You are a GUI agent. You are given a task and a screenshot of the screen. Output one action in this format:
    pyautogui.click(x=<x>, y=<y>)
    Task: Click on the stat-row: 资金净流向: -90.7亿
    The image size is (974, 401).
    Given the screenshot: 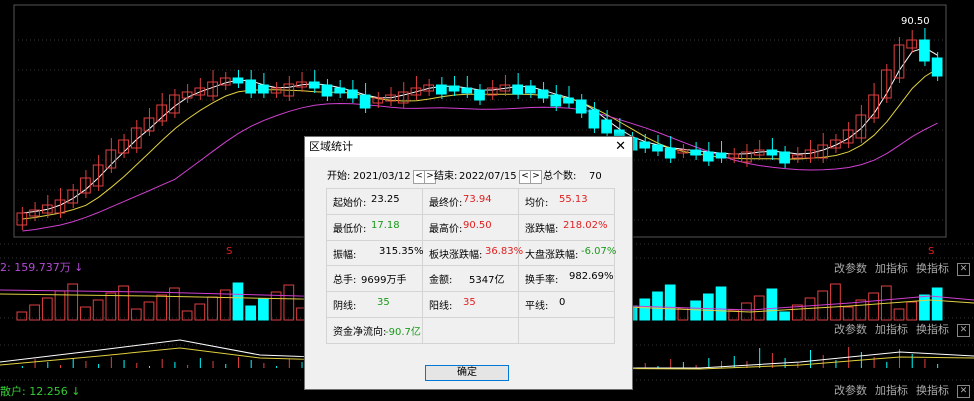 What is the action you would take?
    pyautogui.click(x=470, y=330)
    